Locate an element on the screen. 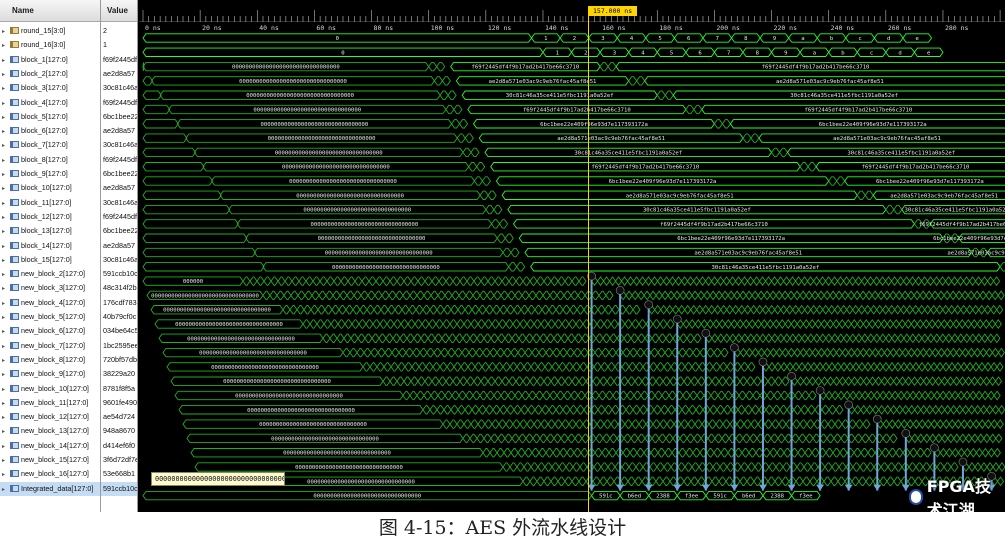  time-cursor is located at coordinates (588, 261).